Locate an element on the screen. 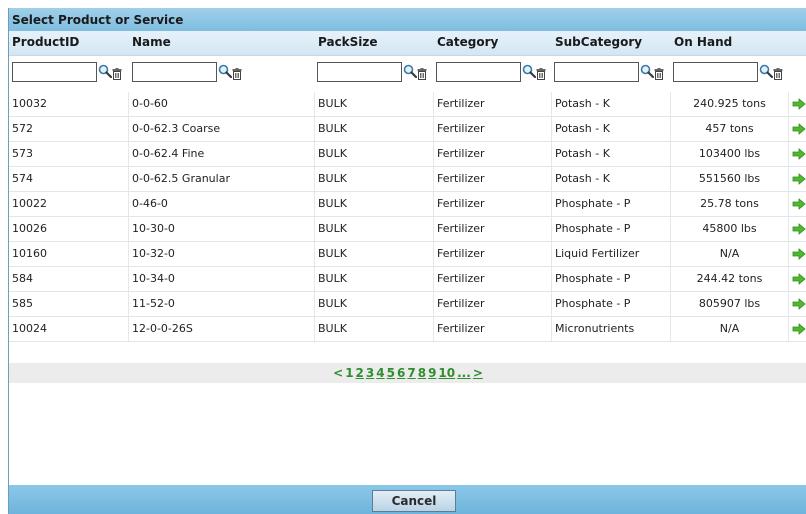 The image size is (806, 514). column-header-onhand: On Hand is located at coordinates (703, 42).